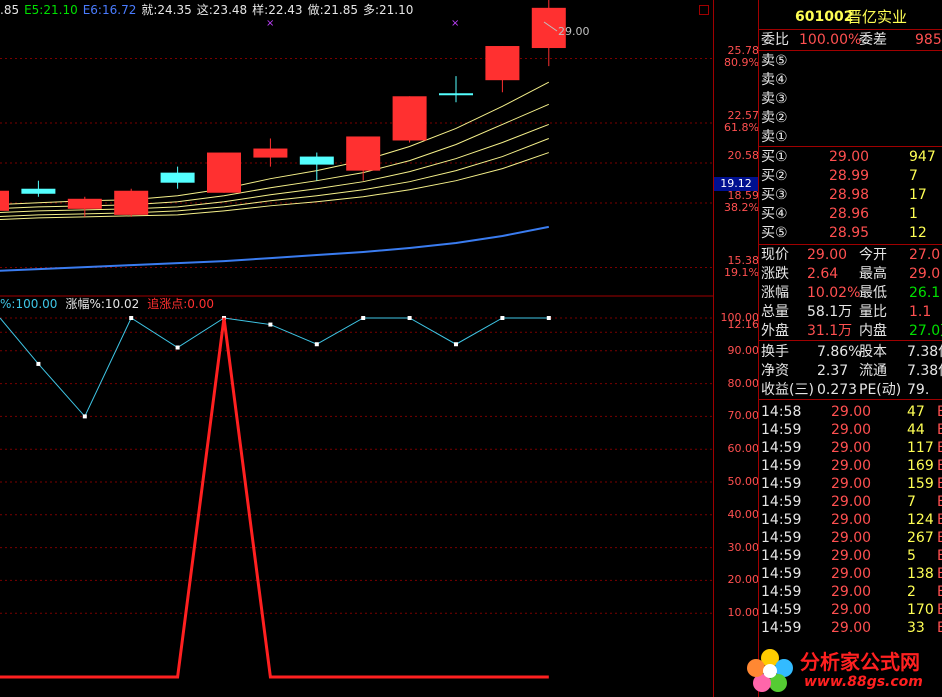  What do you see at coordinates (388, 10) in the screenshot?
I see `header-item-7: 多:21.10` at bounding box center [388, 10].